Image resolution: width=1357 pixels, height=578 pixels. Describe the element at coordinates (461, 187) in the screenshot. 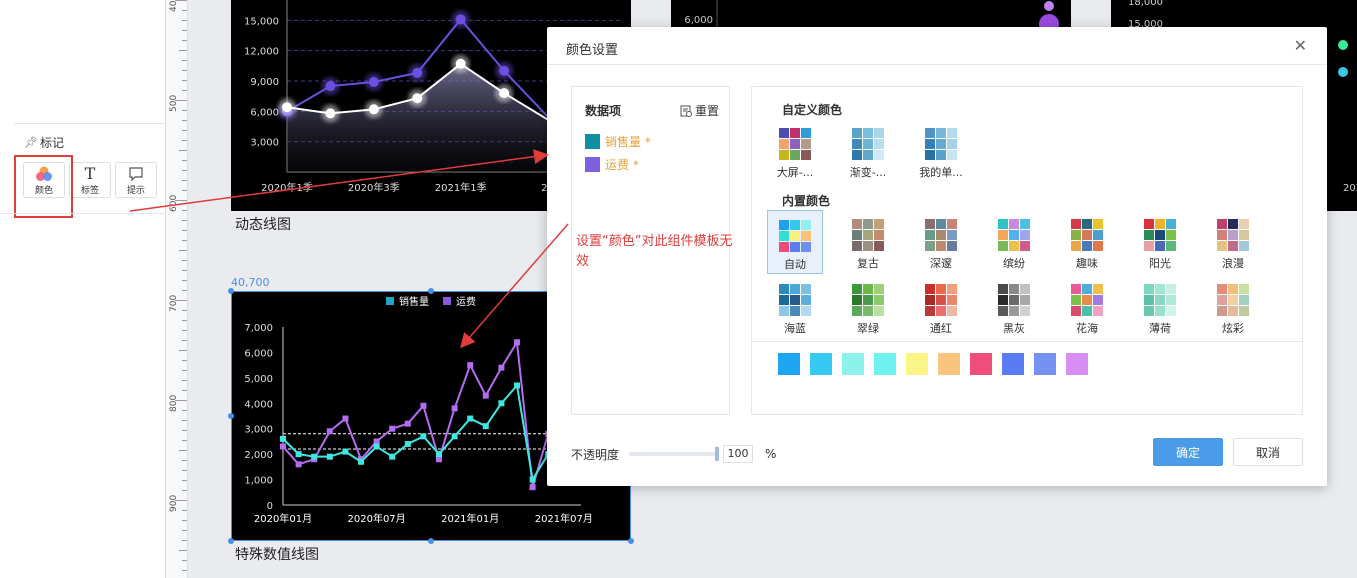

I see `x-tick-label: 2021年1季` at that location.